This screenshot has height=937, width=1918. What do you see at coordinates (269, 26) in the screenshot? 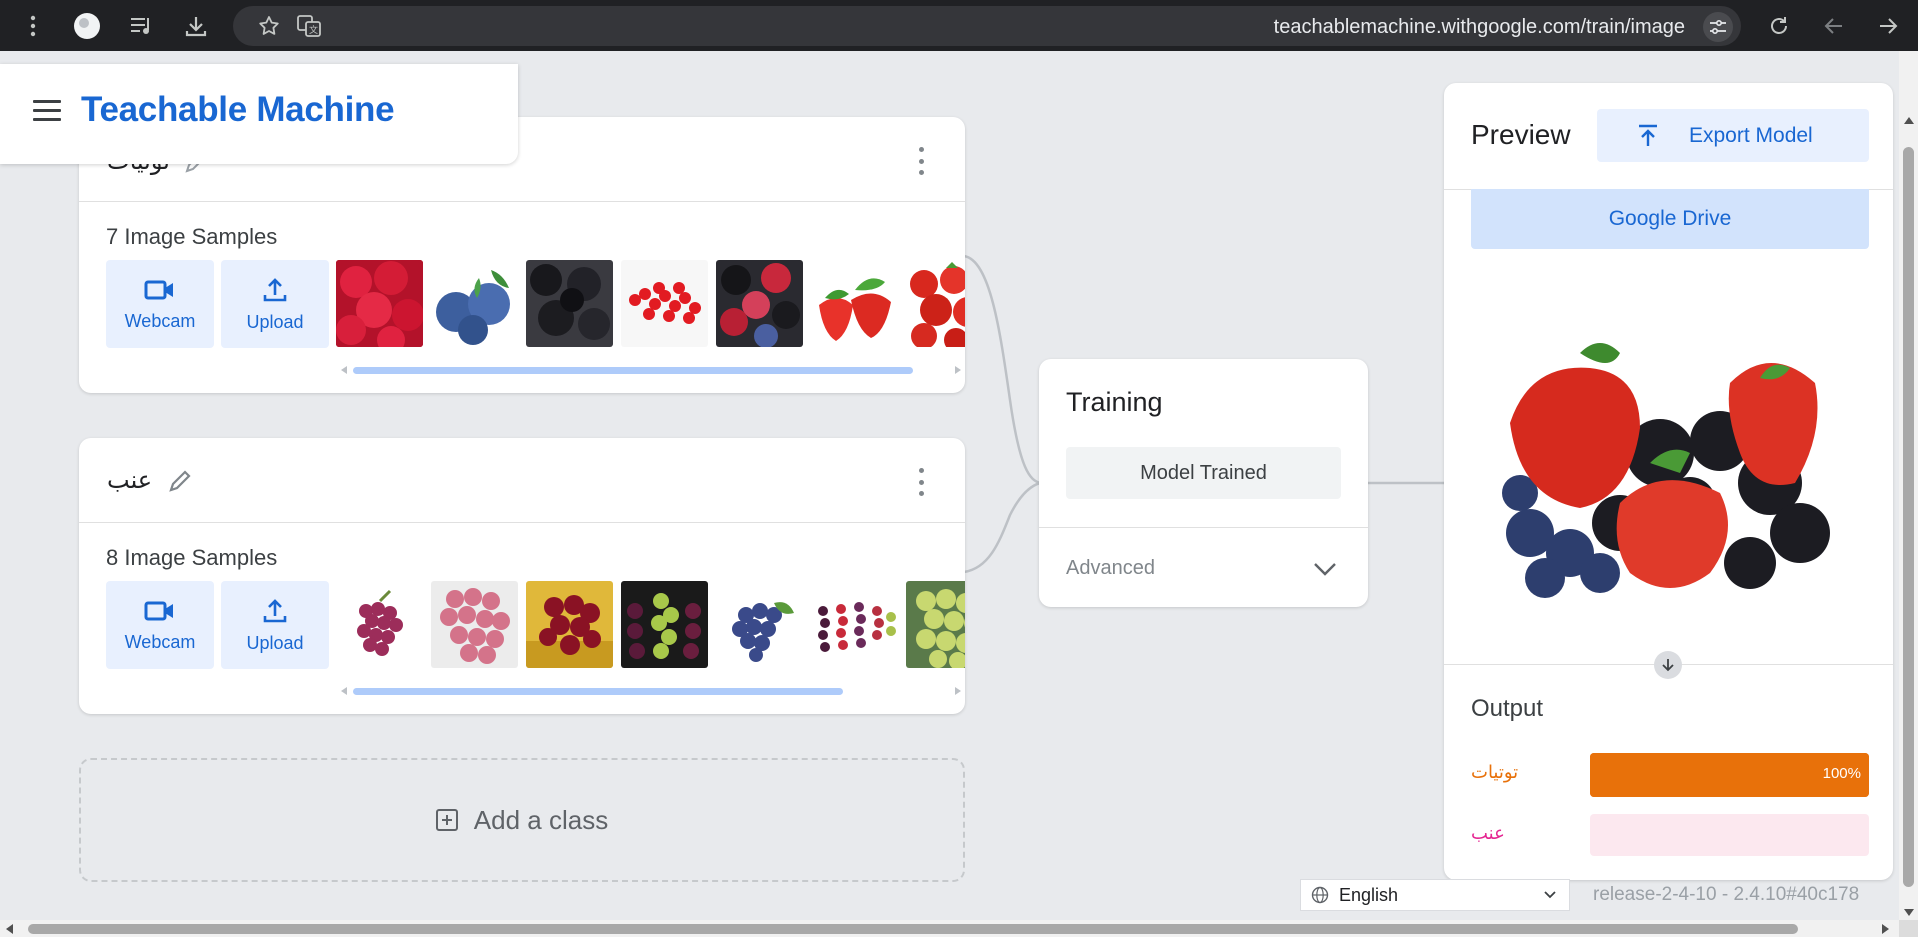
I see `star-icon` at bounding box center [269, 26].